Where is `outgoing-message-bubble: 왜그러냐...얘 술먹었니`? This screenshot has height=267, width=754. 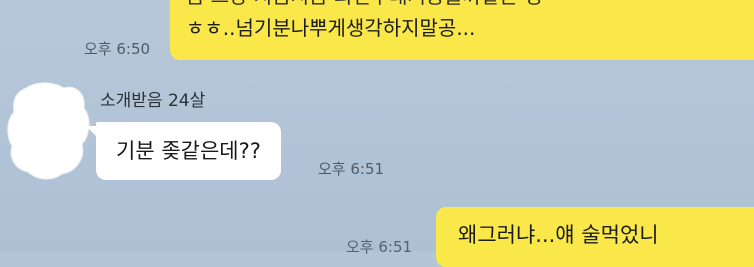
outgoing-message-bubble: 왜그러냐...얘 술먹었니 is located at coordinates (595, 237).